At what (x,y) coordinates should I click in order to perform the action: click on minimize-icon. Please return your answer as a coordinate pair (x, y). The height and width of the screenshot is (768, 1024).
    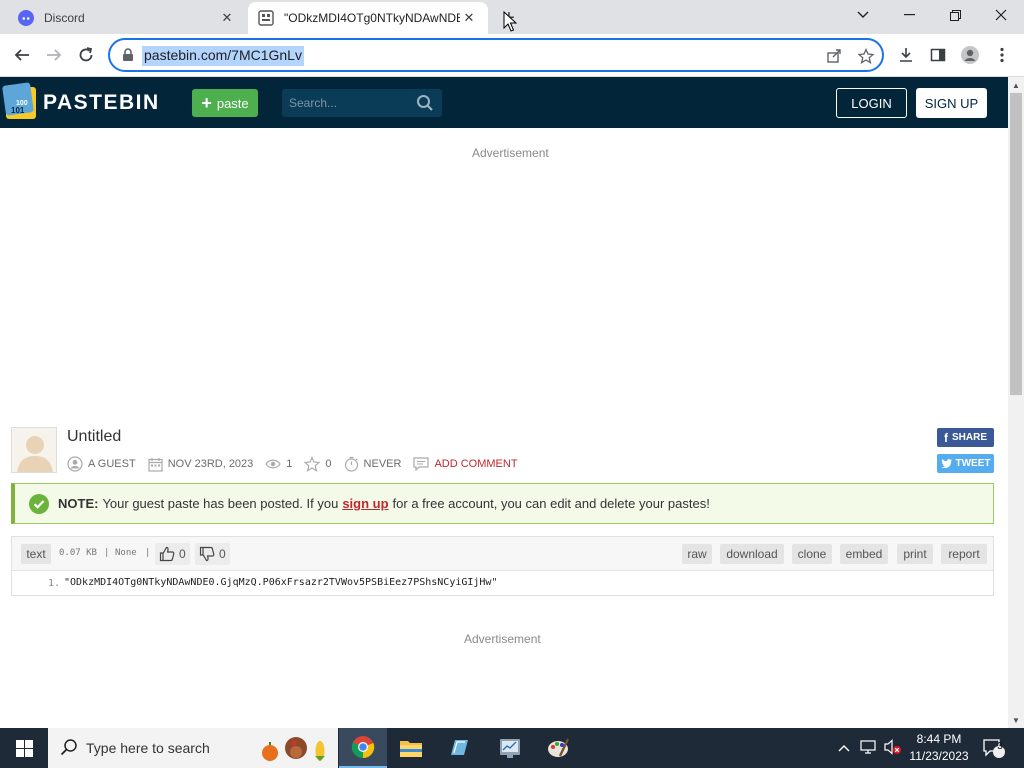
    Looking at the image, I should click on (909, 15).